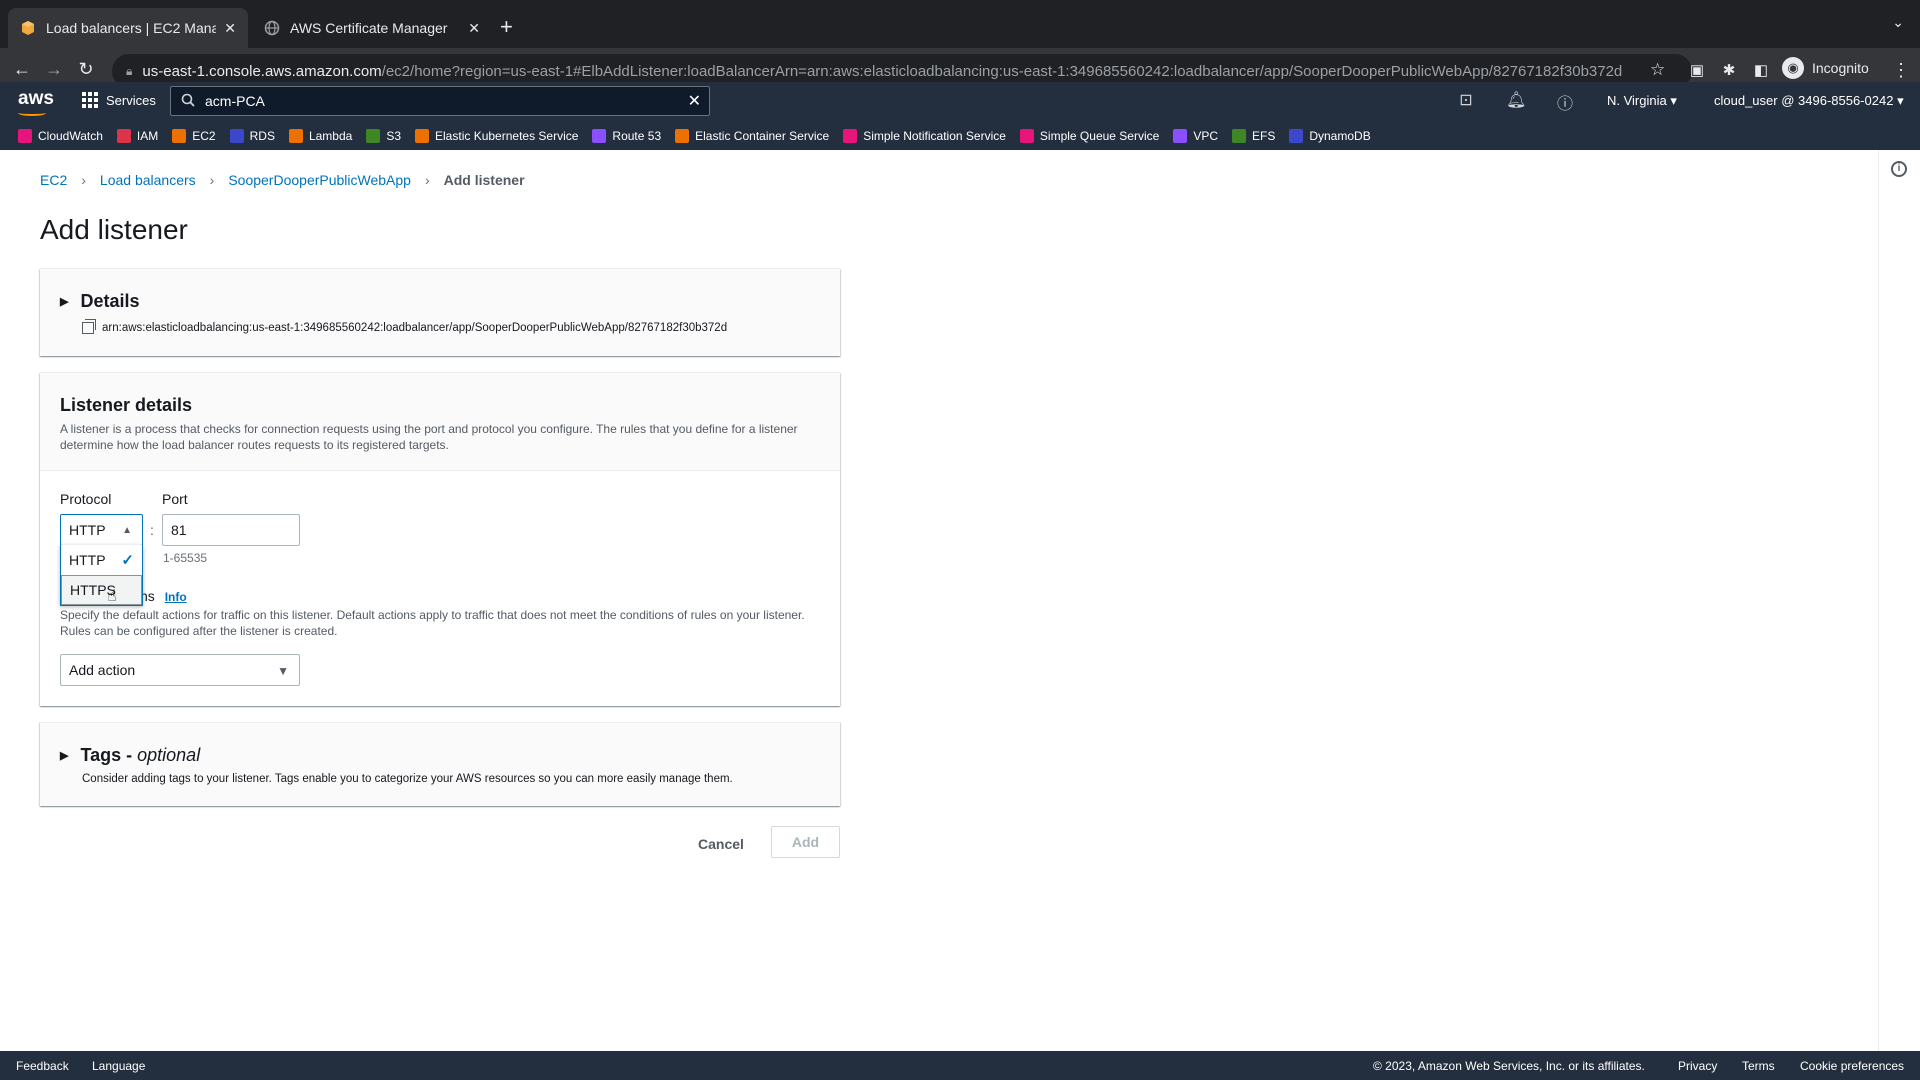  I want to click on tags-expander: ▶ Tags - optional, so click(130, 755).